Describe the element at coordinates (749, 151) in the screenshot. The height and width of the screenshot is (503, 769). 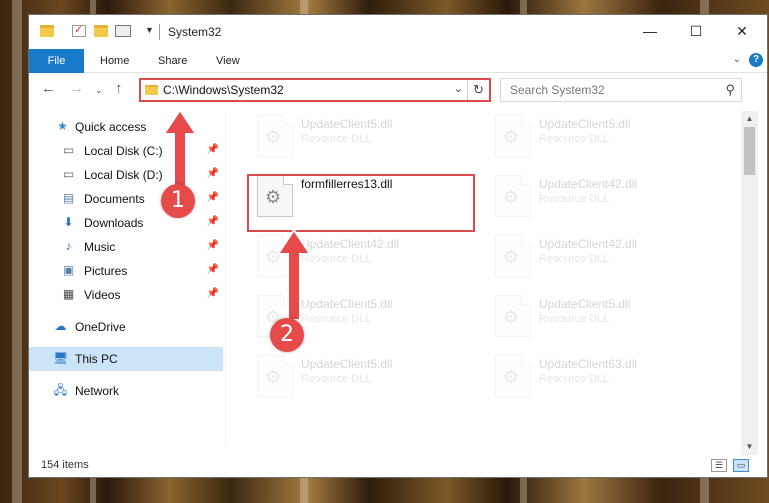
I see `scrollbar-thumb` at that location.